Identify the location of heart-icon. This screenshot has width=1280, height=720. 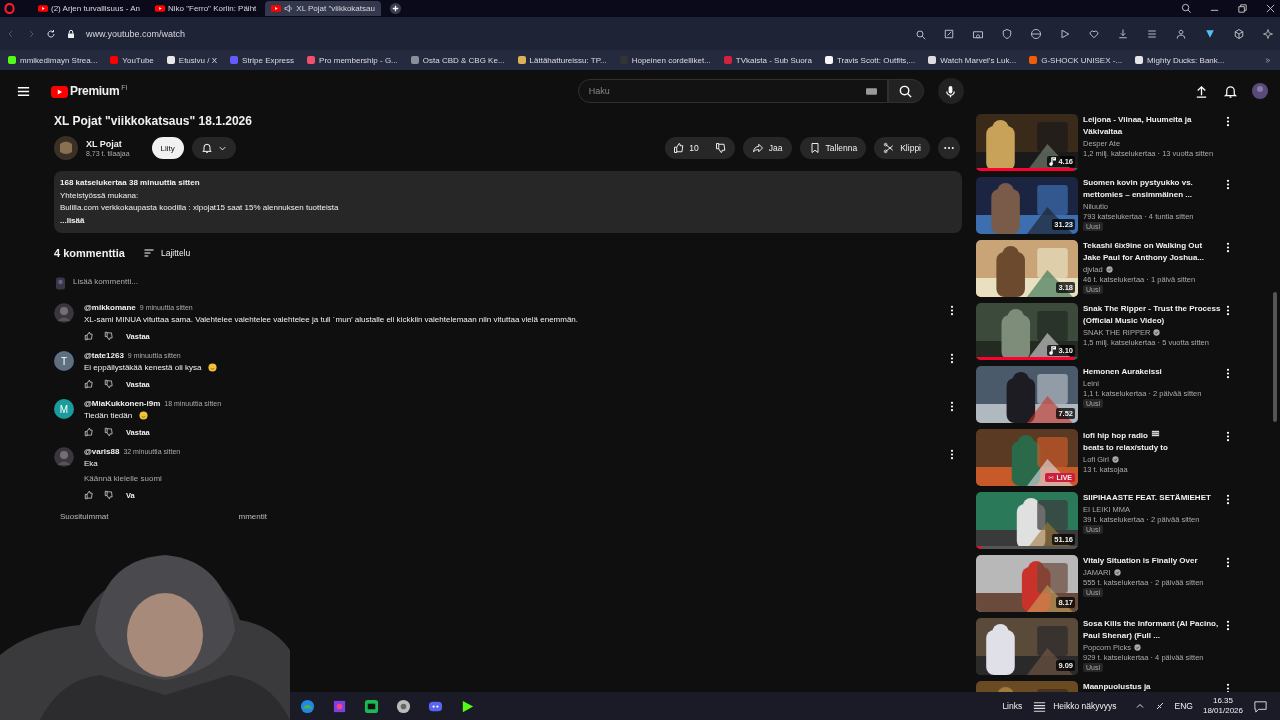
(1094, 33).